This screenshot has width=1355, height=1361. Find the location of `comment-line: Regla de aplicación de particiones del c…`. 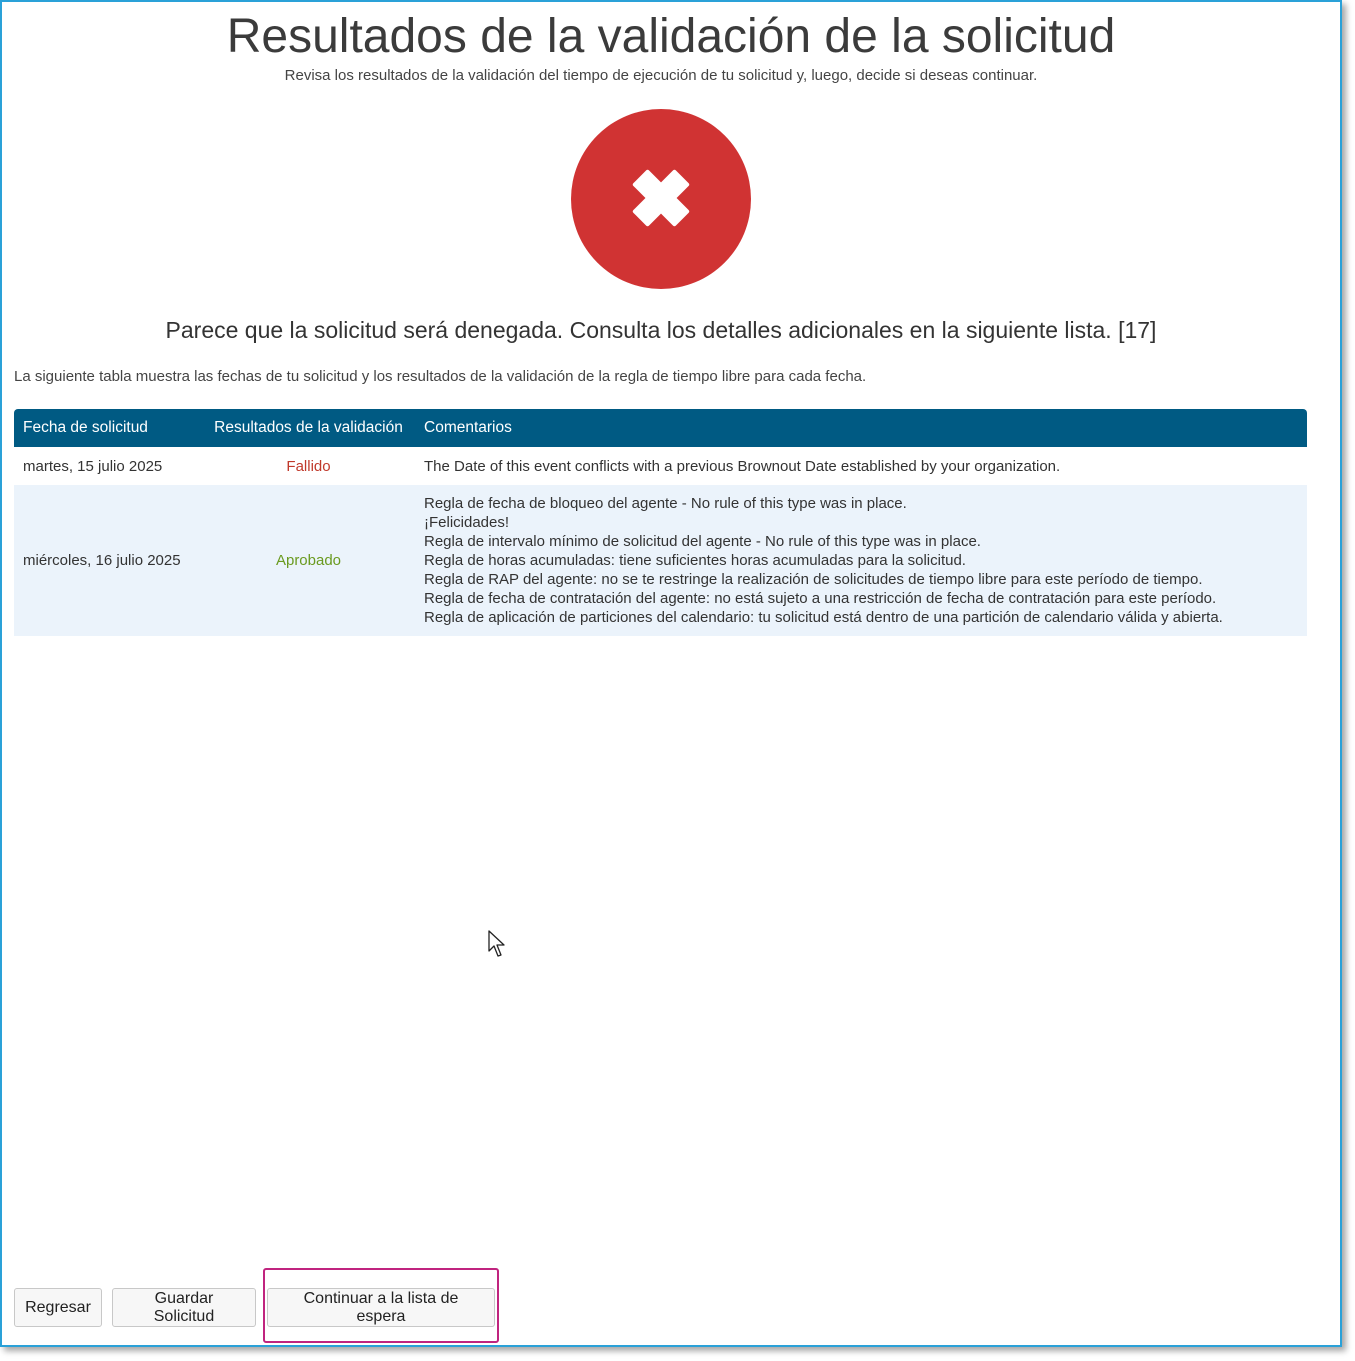

comment-line: Regla de aplicación de particiones del c… is located at coordinates (823, 617).